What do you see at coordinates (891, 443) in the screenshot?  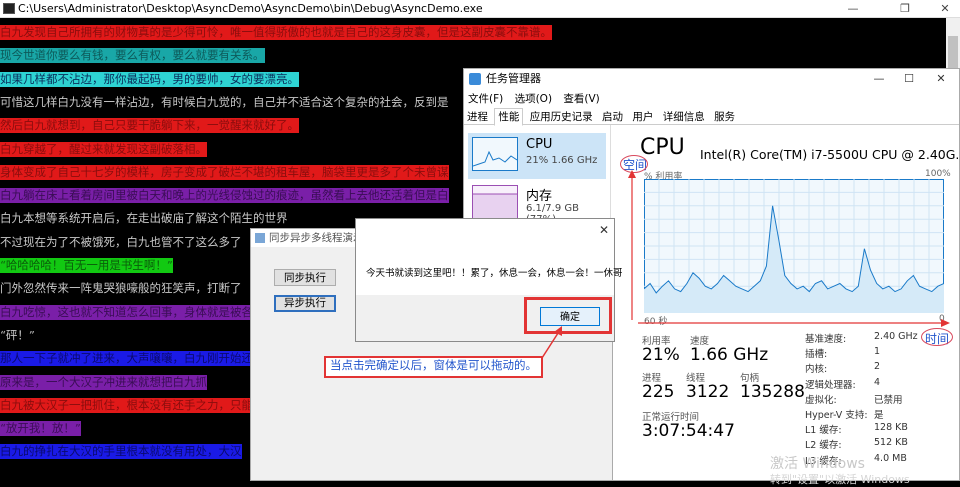 I see `spec-value: 512 KB` at bounding box center [891, 443].